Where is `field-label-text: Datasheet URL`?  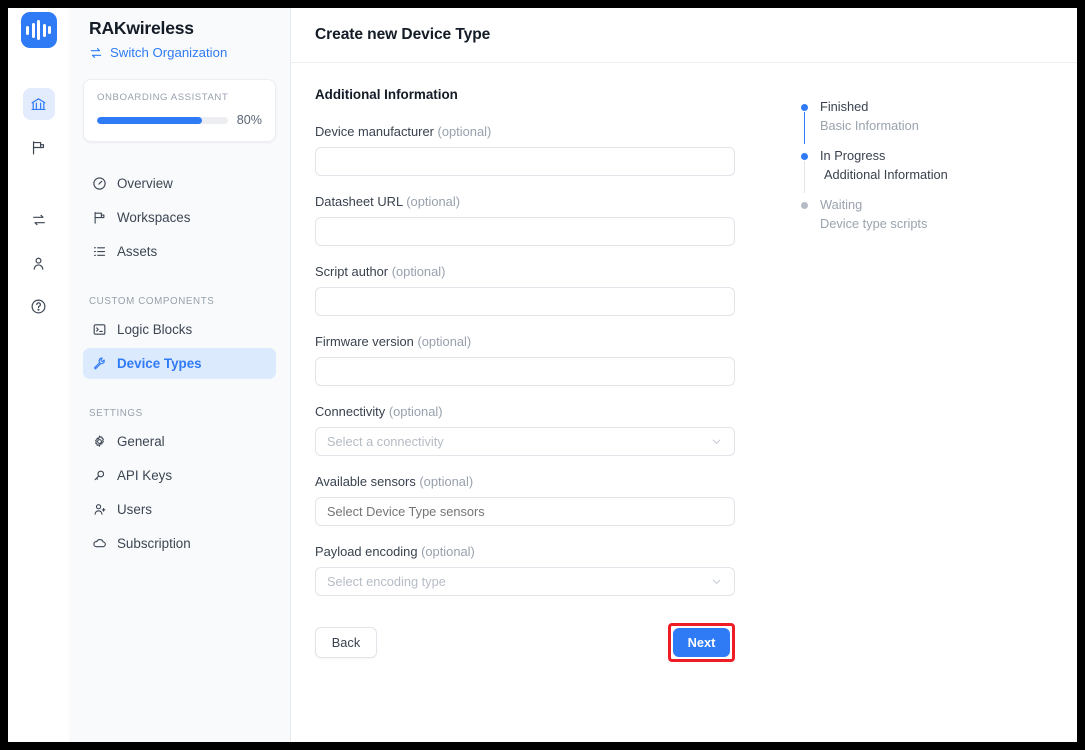 field-label-text: Datasheet URL is located at coordinates (359, 201).